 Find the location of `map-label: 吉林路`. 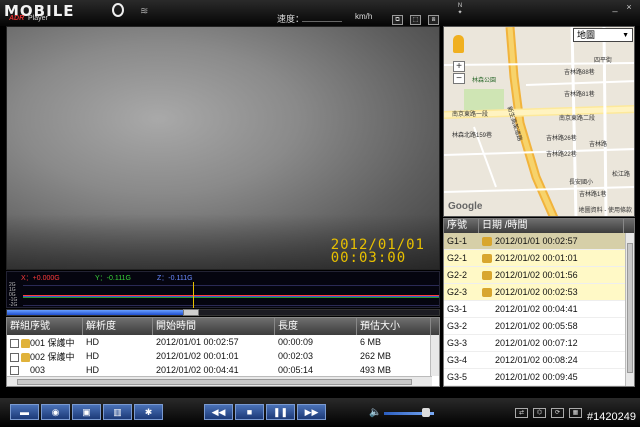

map-label: 吉林路 is located at coordinates (598, 145).